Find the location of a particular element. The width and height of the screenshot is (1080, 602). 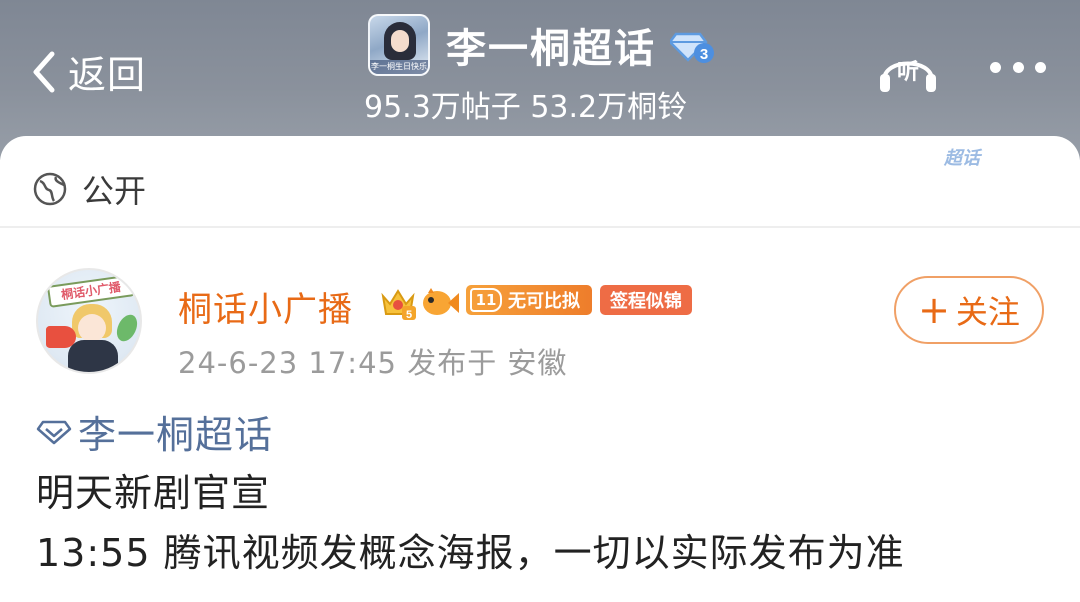

username: 桐话小广播 is located at coordinates (265, 306).